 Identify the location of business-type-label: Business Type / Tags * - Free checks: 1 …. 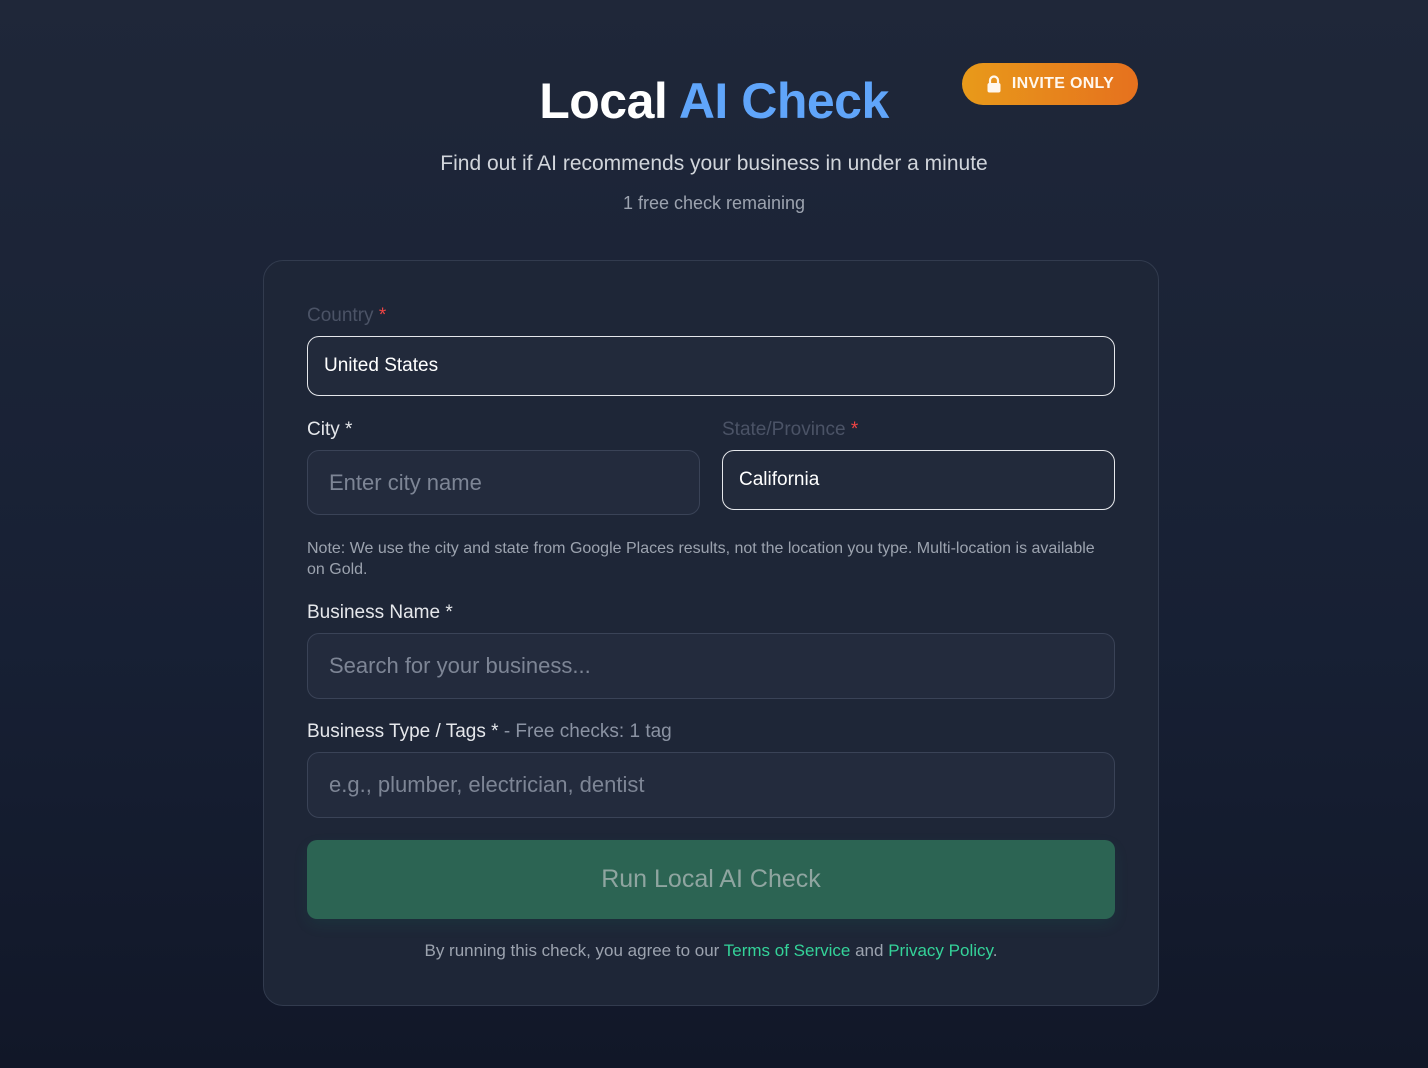
(489, 732).